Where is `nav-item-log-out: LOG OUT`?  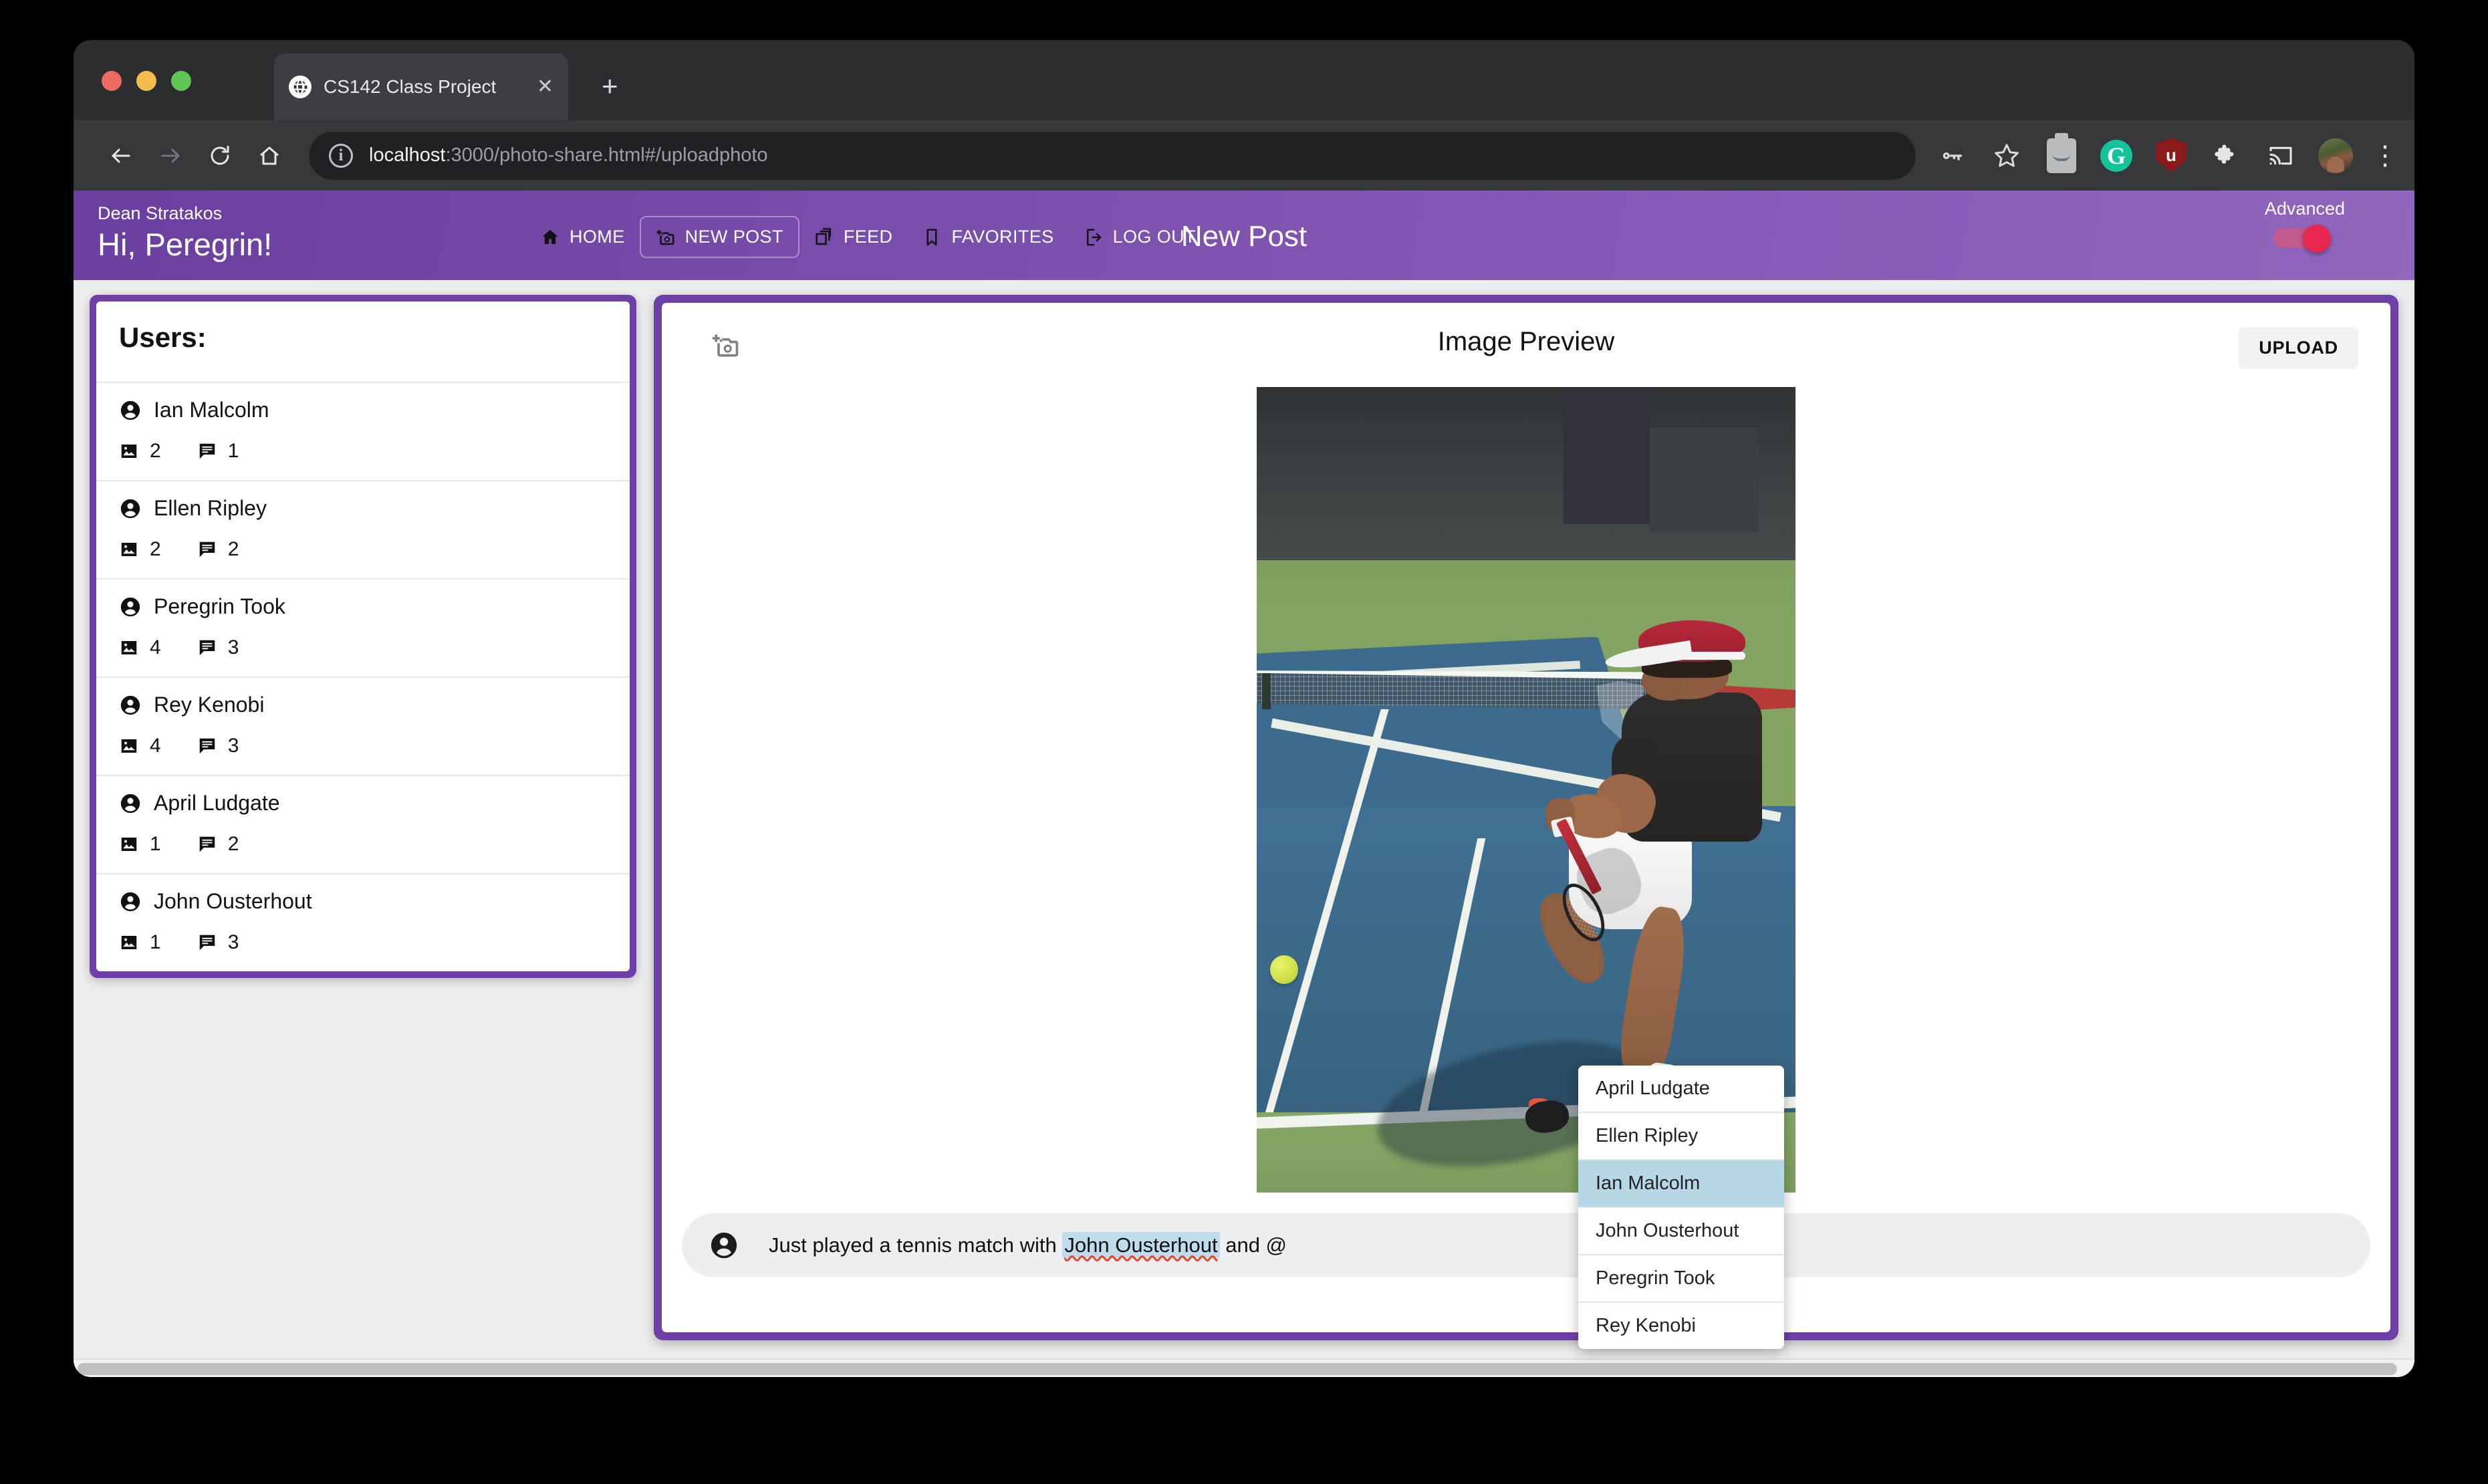
nav-item-log-out: LOG OUT is located at coordinates (1140, 237).